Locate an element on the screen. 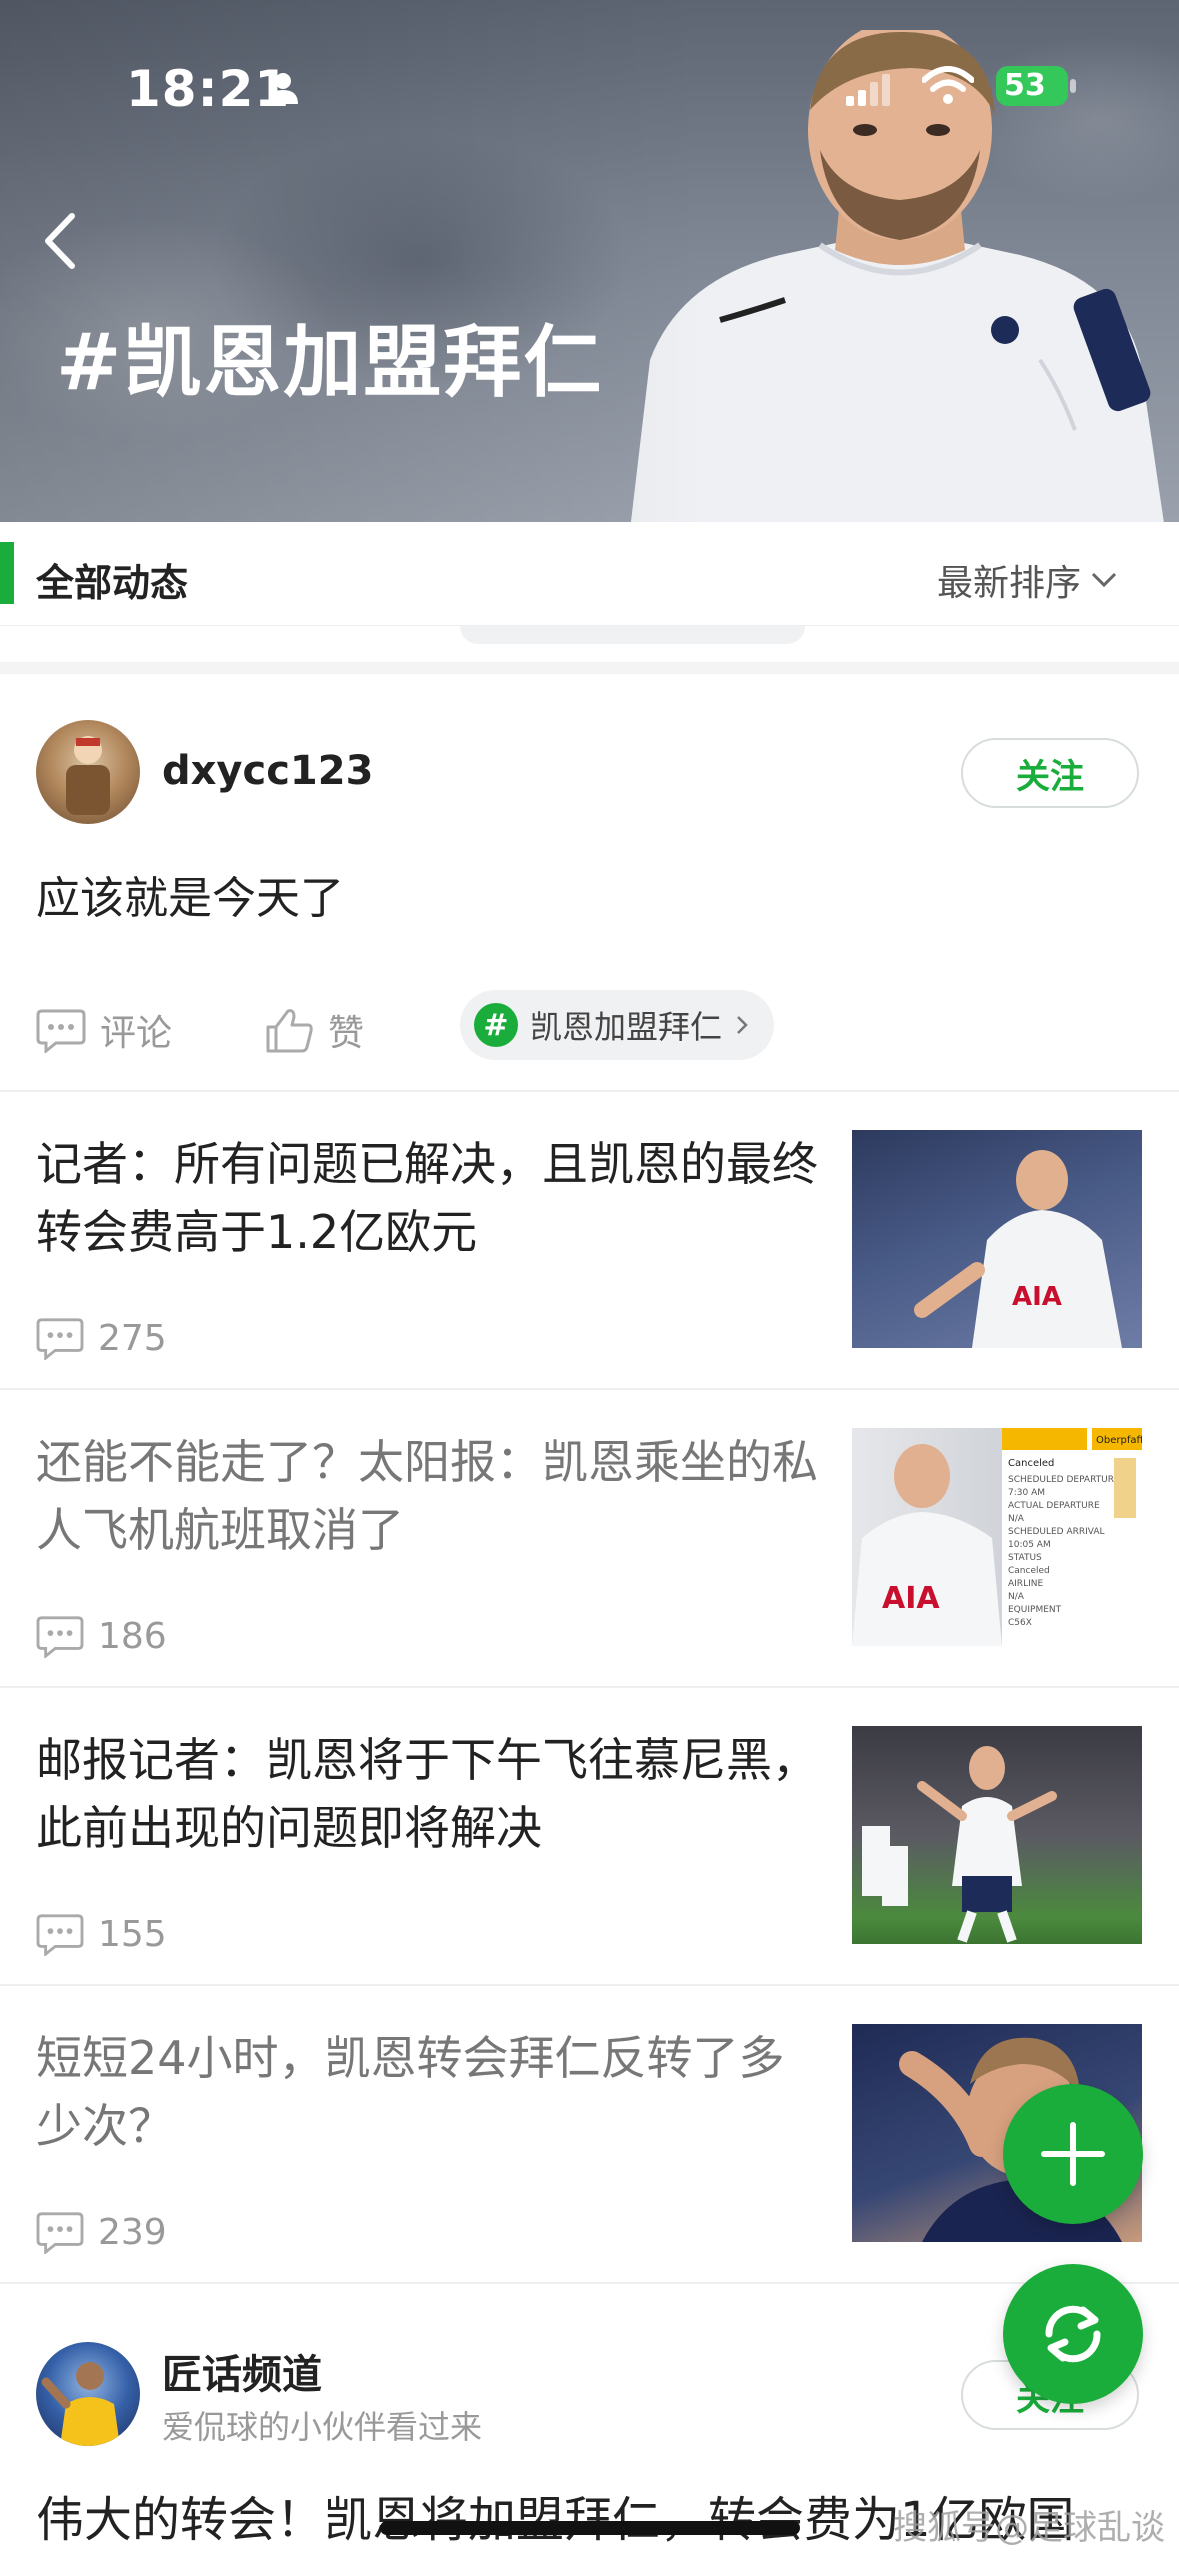 The height and width of the screenshot is (2556, 1179). chevron-down-icon is located at coordinates (1104, 580).